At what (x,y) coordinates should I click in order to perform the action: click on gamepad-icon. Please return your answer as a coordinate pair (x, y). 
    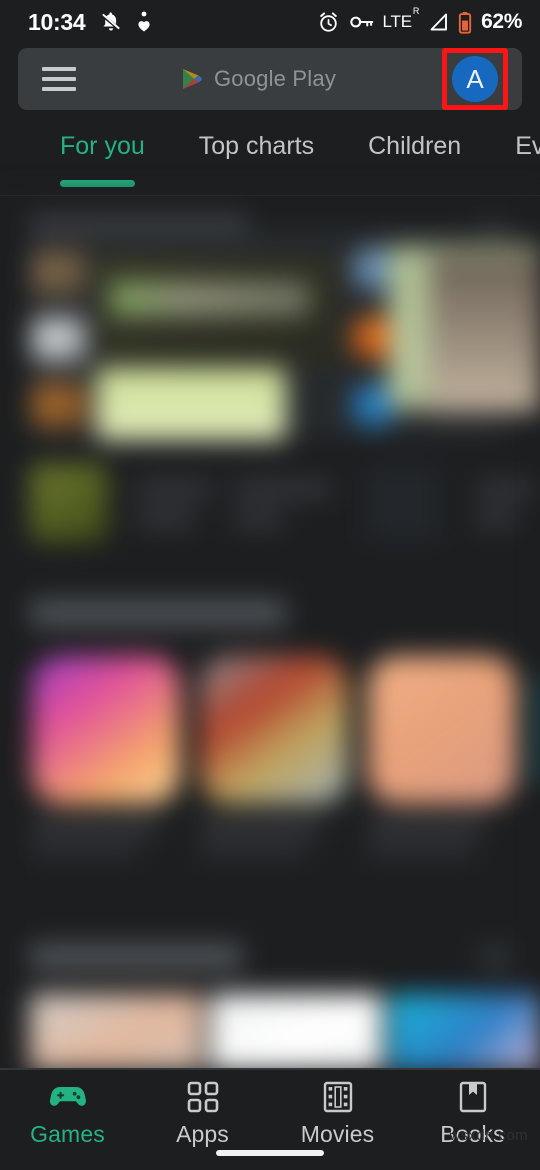
    Looking at the image, I should click on (68, 1097).